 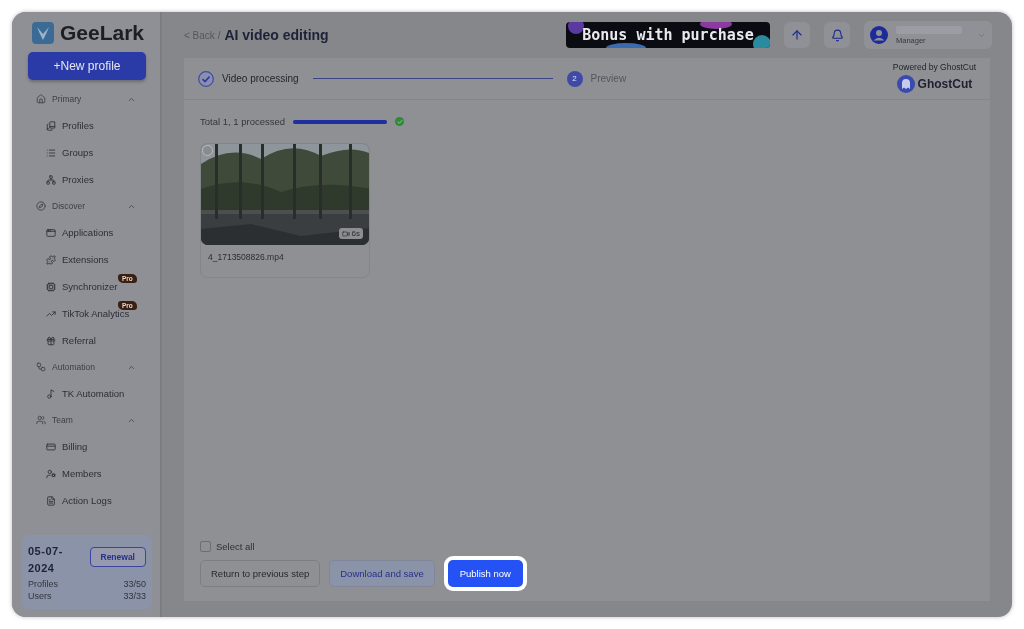 What do you see at coordinates (86, 367) in the screenshot?
I see `nav-section: Automation` at bounding box center [86, 367].